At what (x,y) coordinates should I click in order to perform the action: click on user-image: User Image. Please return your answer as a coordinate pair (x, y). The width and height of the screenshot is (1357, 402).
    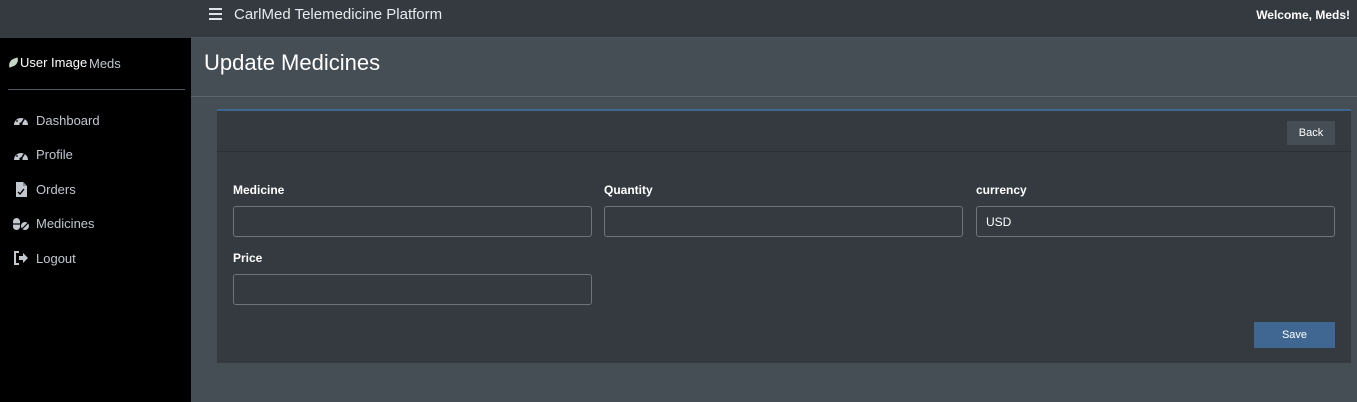
    Looking at the image, I should click on (47, 62).